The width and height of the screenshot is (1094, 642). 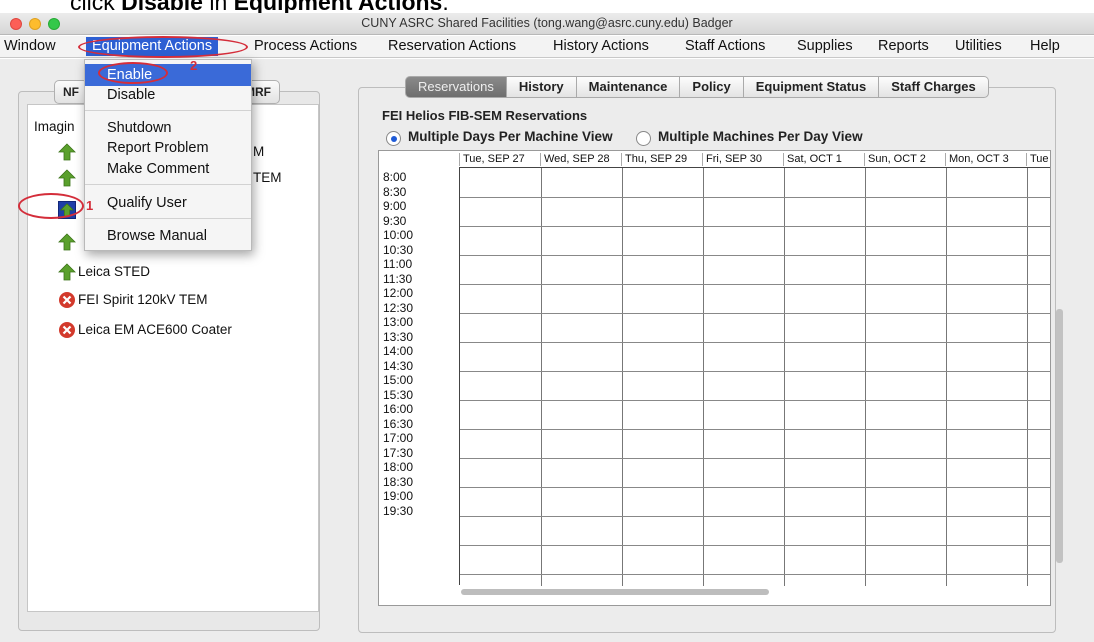 I want to click on tree-partial-label: TEM, so click(x=267, y=177).